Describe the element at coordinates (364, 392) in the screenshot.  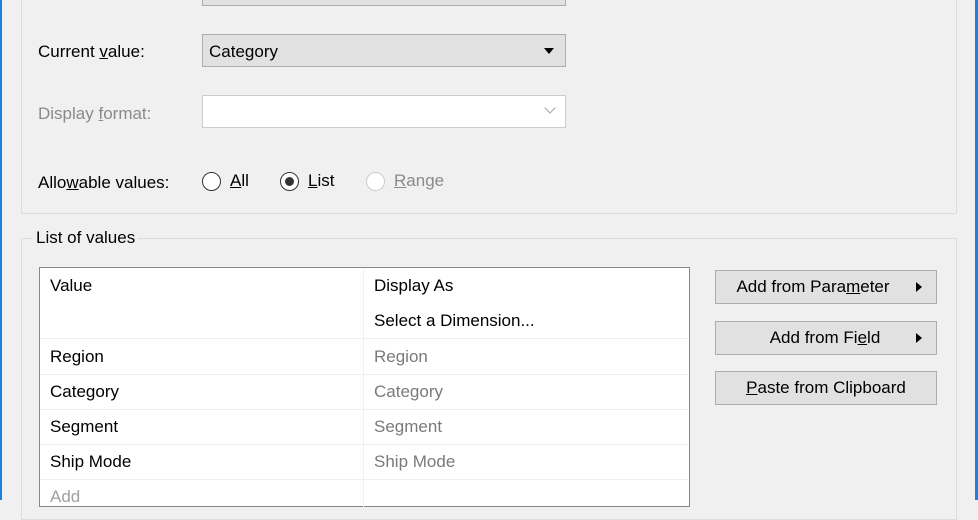
I see `table-row: Category Category` at that location.